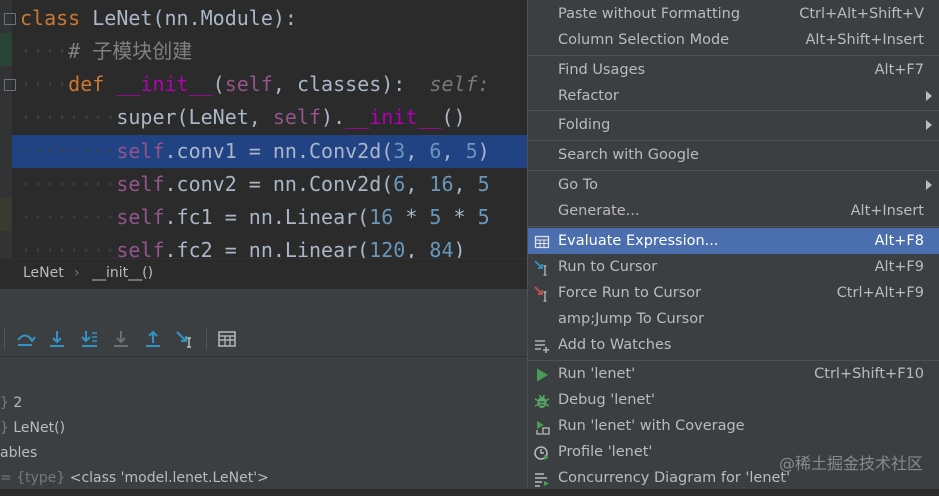  Describe the element at coordinates (733, 155) in the screenshot. I see `menu-item-search-with-google: Search with Google` at that location.